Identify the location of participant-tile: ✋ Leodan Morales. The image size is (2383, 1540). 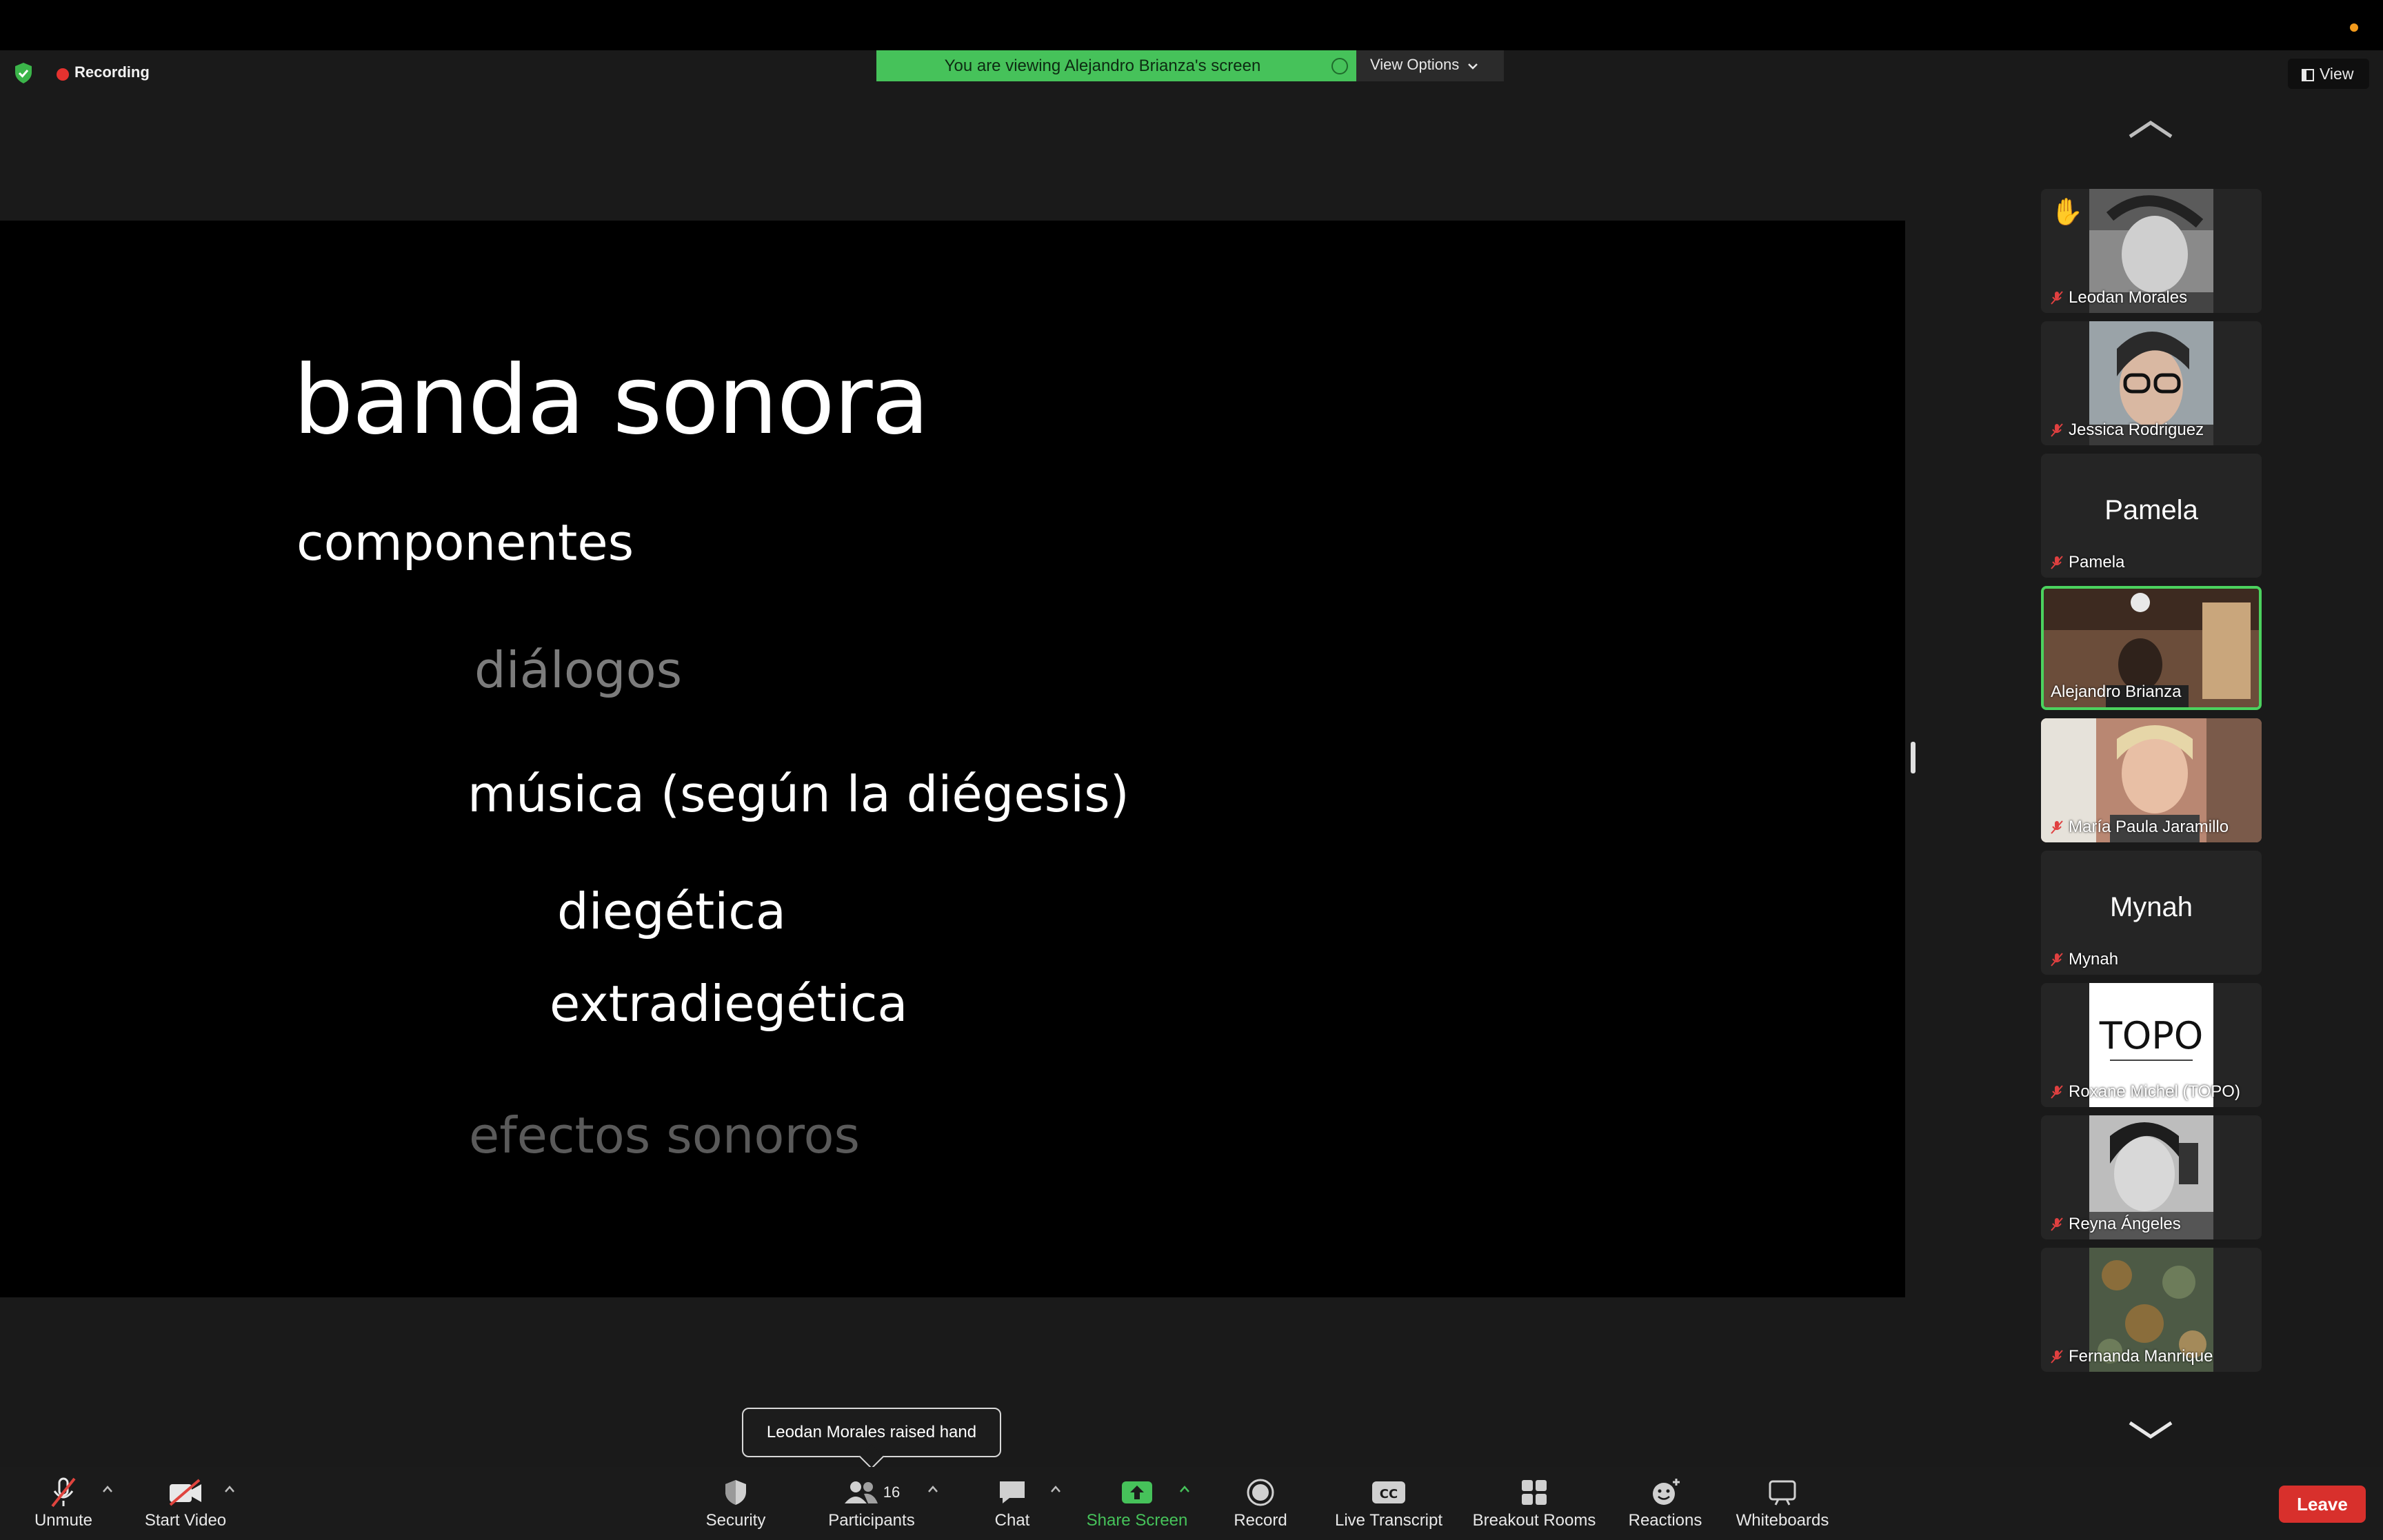
(2151, 251).